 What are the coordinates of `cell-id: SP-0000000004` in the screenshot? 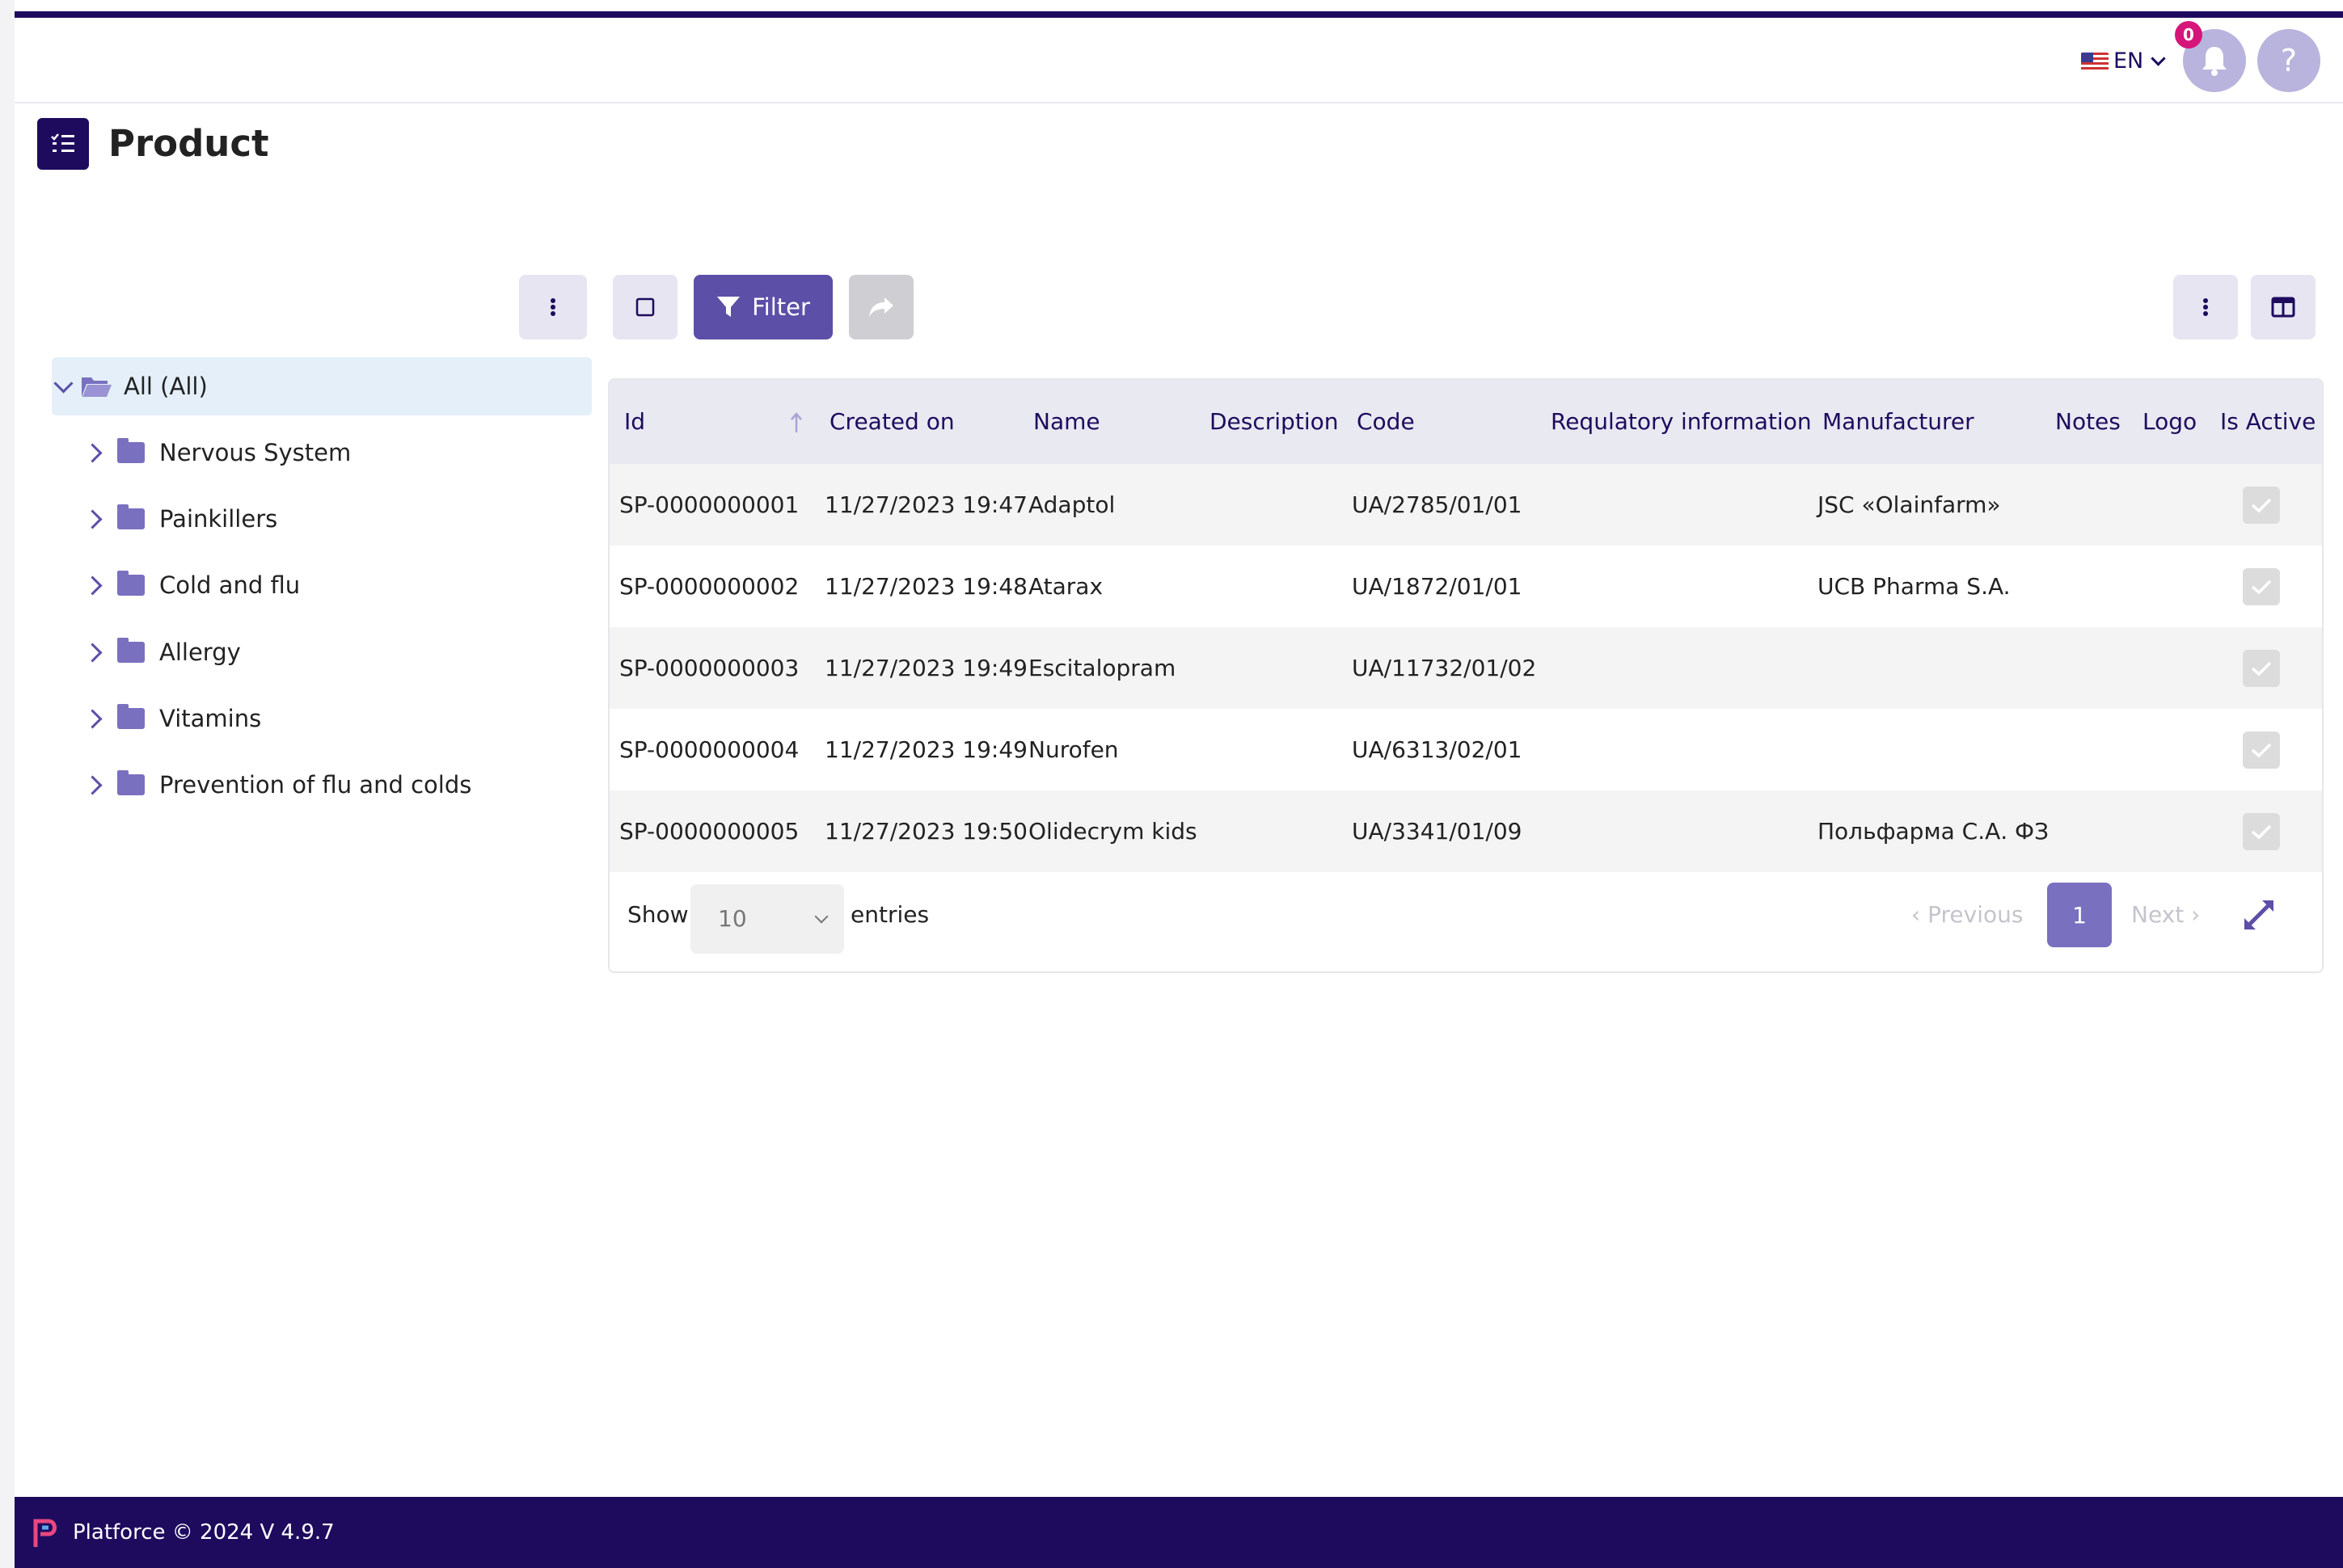 It's located at (710, 749).